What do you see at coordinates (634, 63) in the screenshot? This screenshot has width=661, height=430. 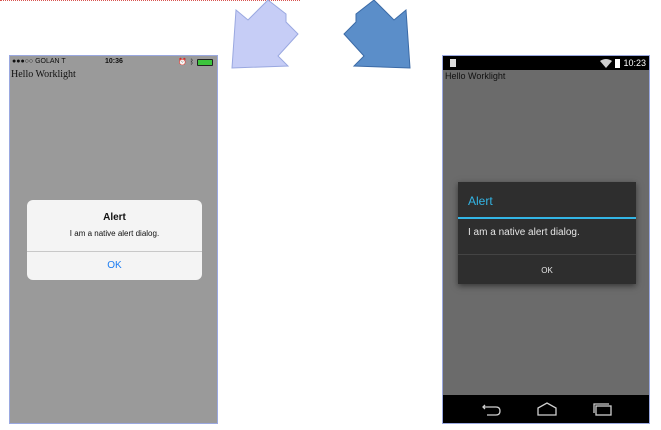 I see `status-time: 10:23` at bounding box center [634, 63].